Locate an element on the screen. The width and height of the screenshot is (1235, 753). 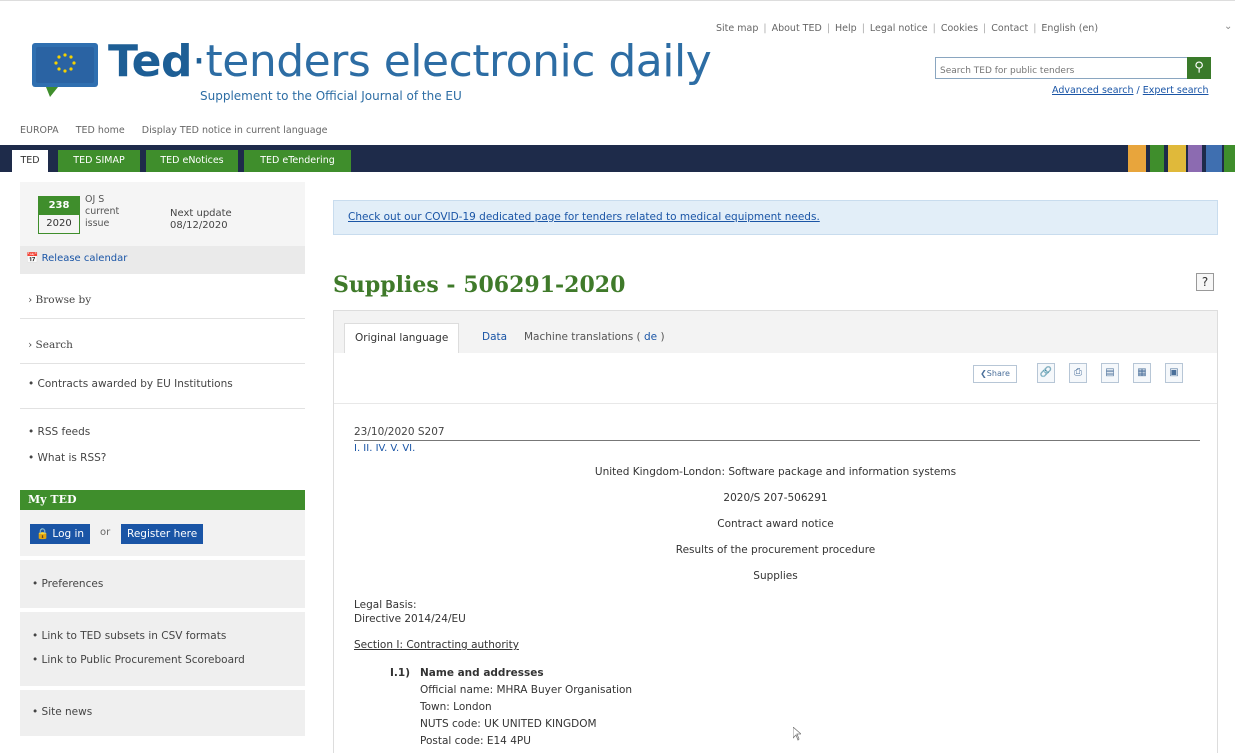
sidebar-item-label: Search is located at coordinates (54, 345).